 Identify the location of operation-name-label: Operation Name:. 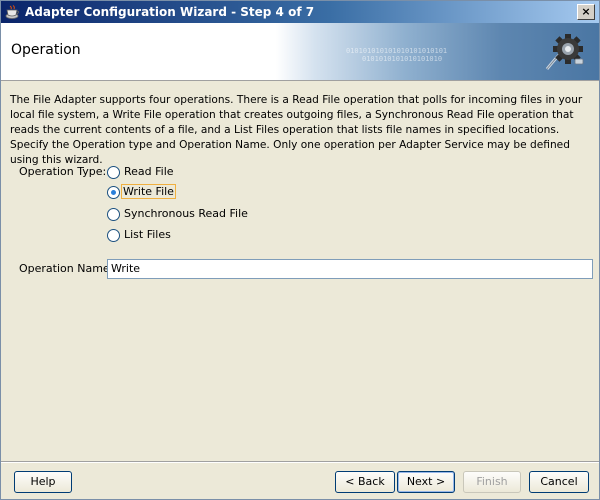
(66, 268).